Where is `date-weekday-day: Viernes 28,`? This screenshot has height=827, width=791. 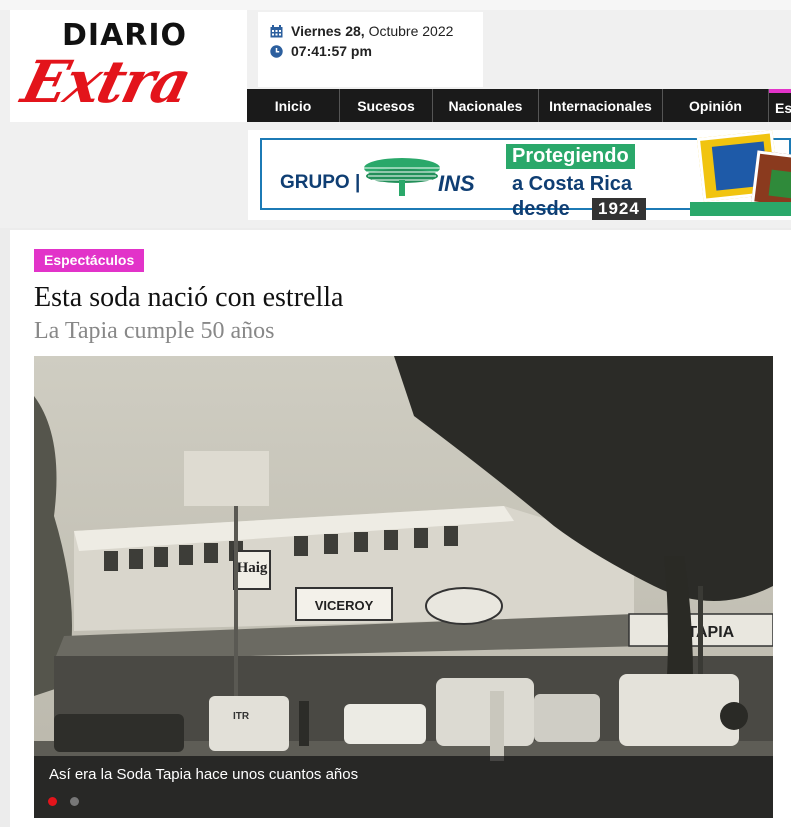 date-weekday-day: Viernes 28, is located at coordinates (328, 31).